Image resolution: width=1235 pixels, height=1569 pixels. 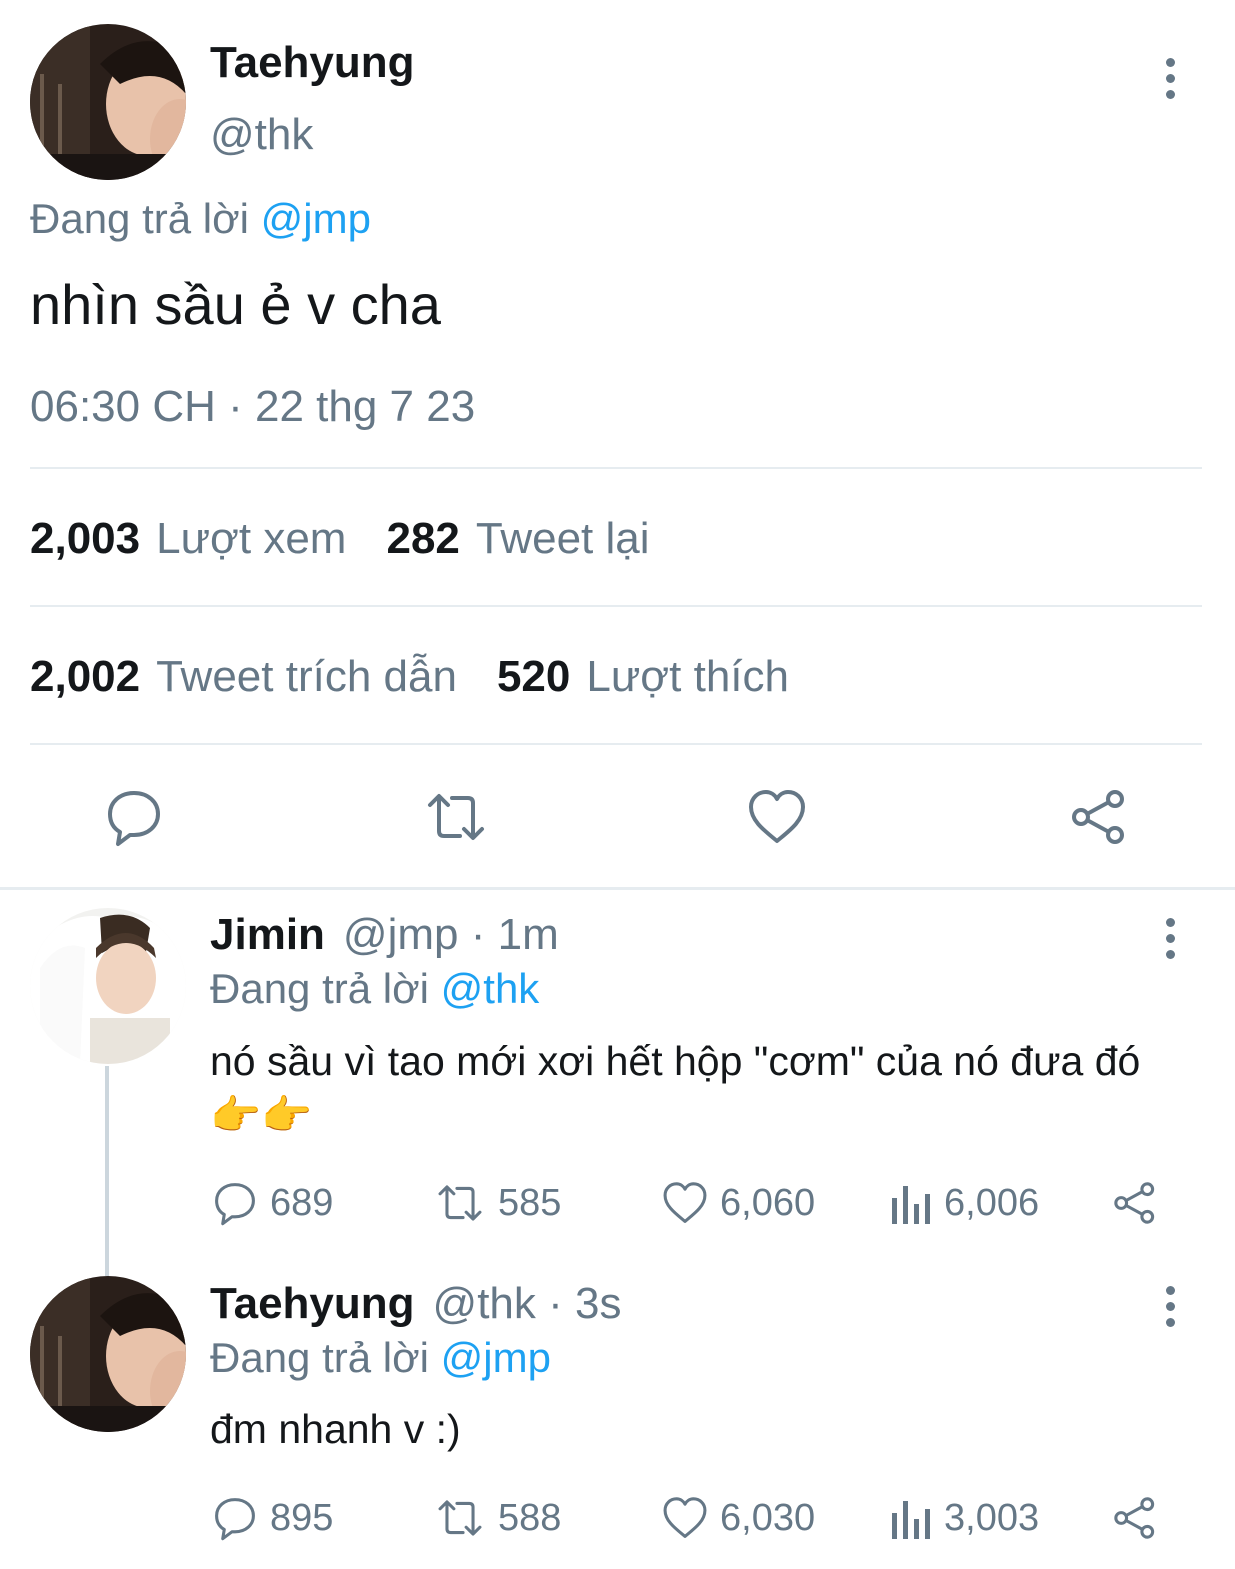 I want to click on reply-2-retweet-button: 588, so click(x=497, y=1518).